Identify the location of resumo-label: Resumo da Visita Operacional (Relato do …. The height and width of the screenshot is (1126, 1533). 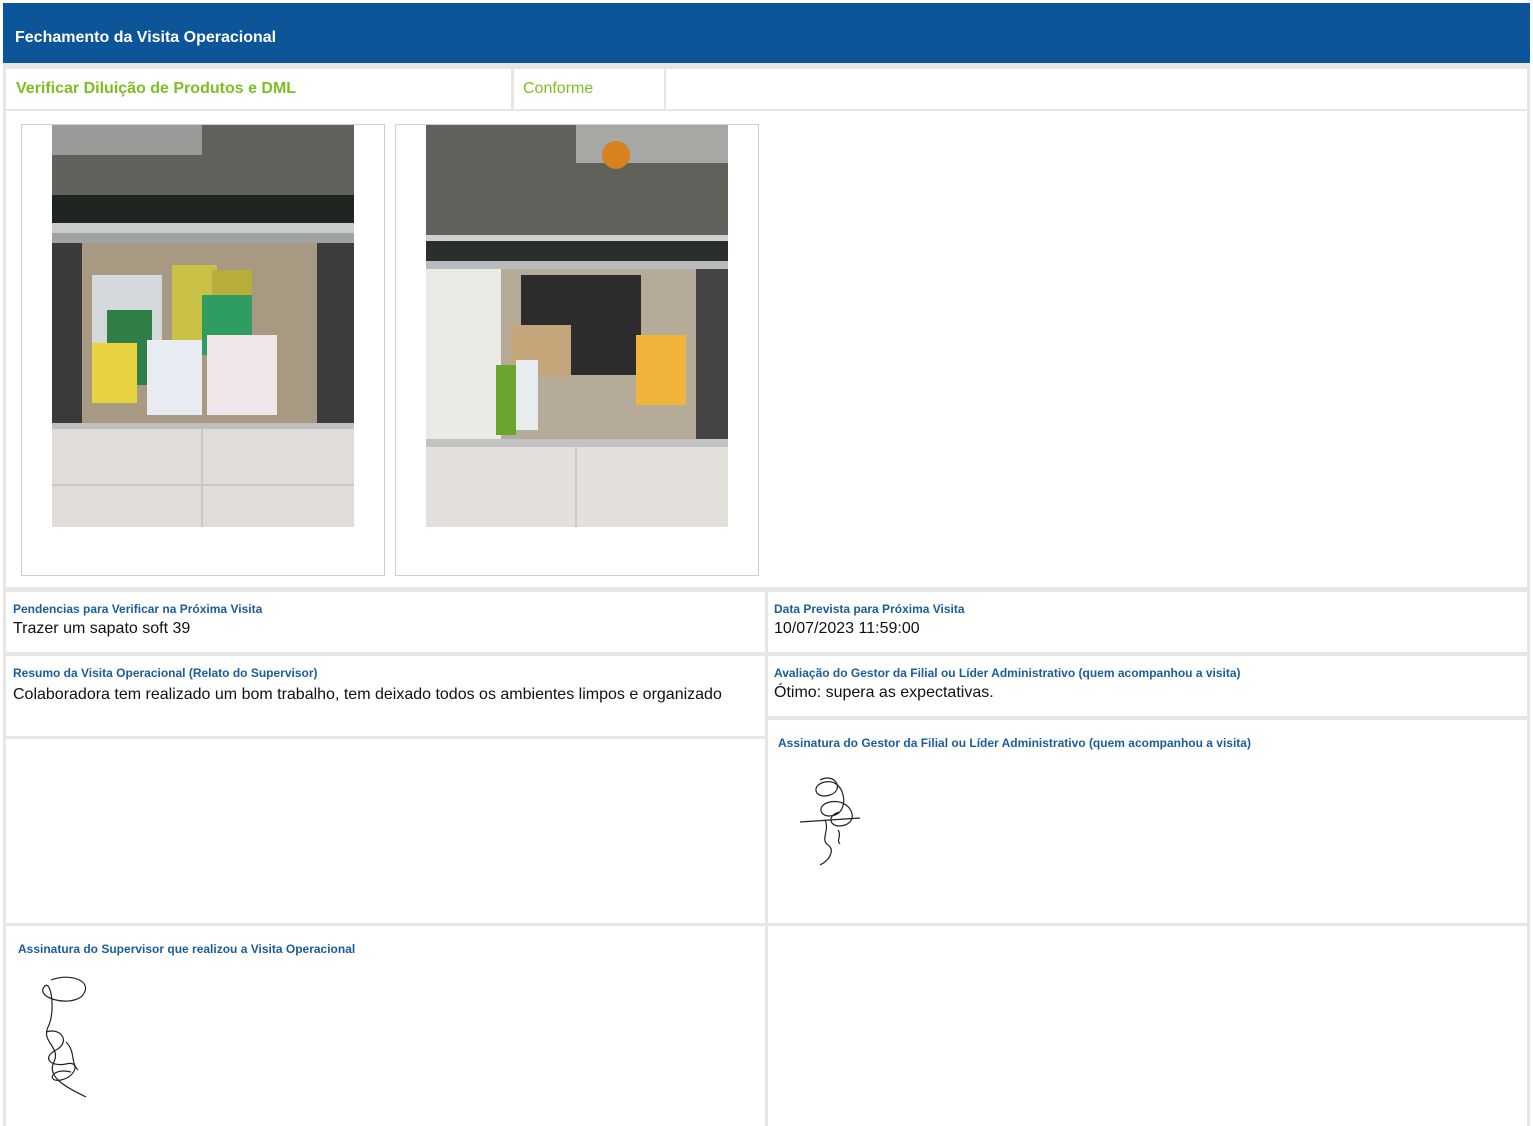
(165, 673).